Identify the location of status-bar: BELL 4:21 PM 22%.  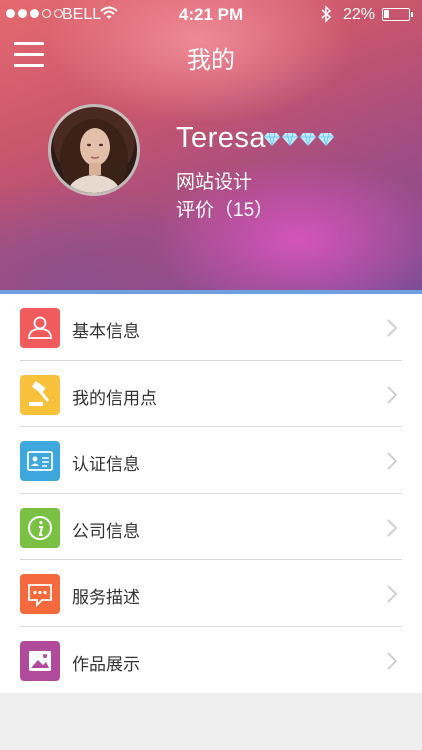
(211, 15).